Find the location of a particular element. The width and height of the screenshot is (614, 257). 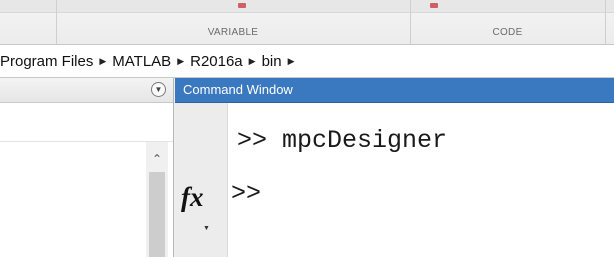

command-window-gutter: fx ▼ is located at coordinates (201, 180).